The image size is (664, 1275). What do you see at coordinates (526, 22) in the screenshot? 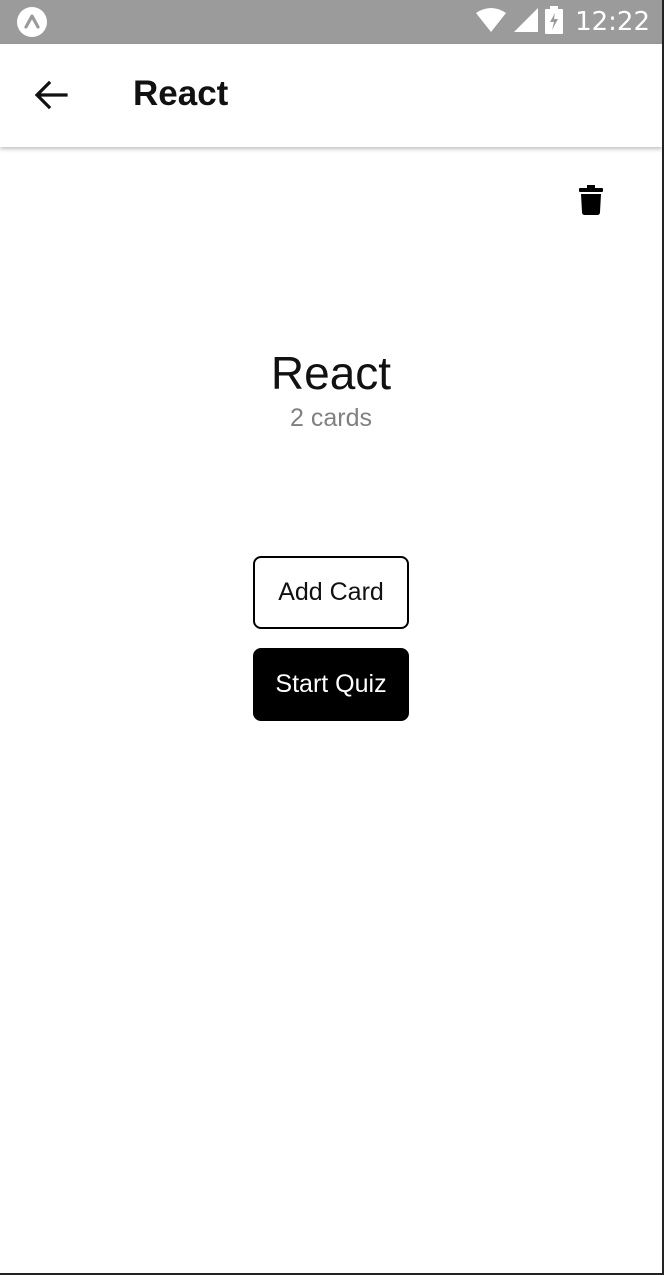
I see `signal-icon` at bounding box center [526, 22].